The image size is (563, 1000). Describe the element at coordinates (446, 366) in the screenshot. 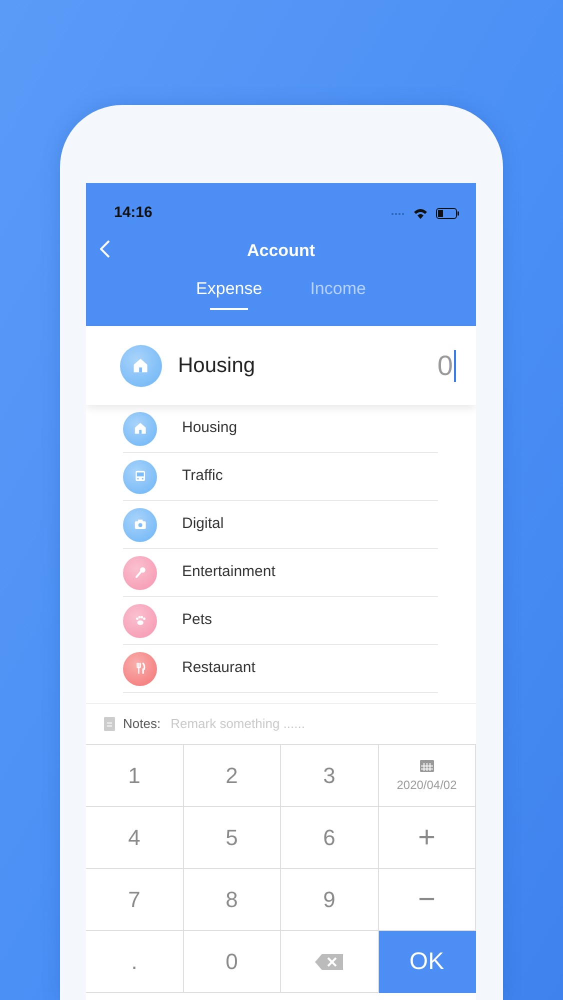

I see `amount-field: 0` at that location.